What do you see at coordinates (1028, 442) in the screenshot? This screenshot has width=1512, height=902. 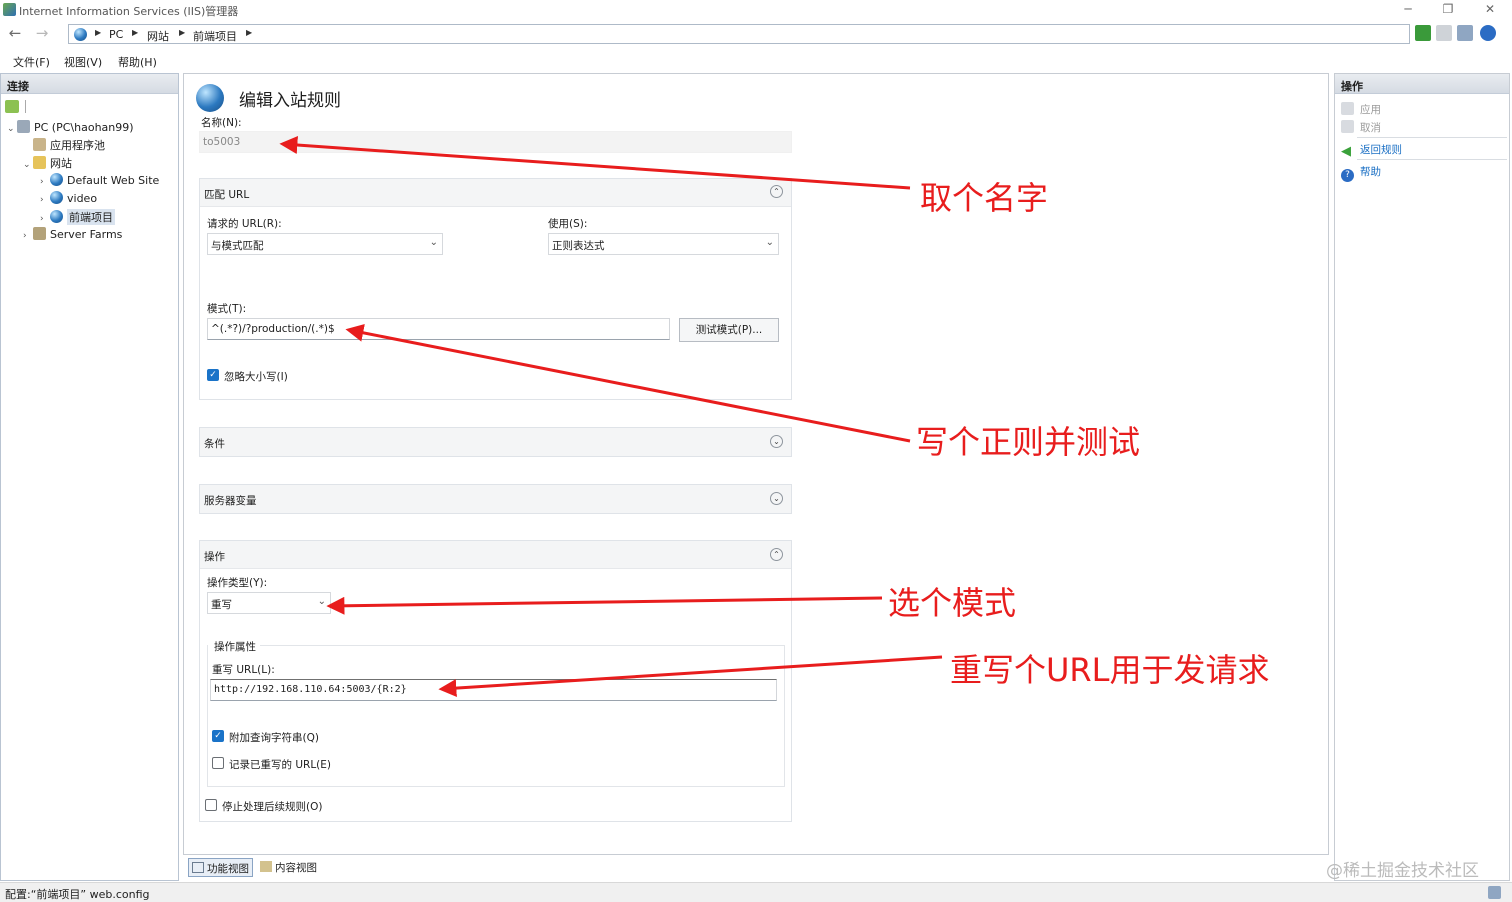 I see `annotation-regex: 写个正则并测试` at bounding box center [1028, 442].